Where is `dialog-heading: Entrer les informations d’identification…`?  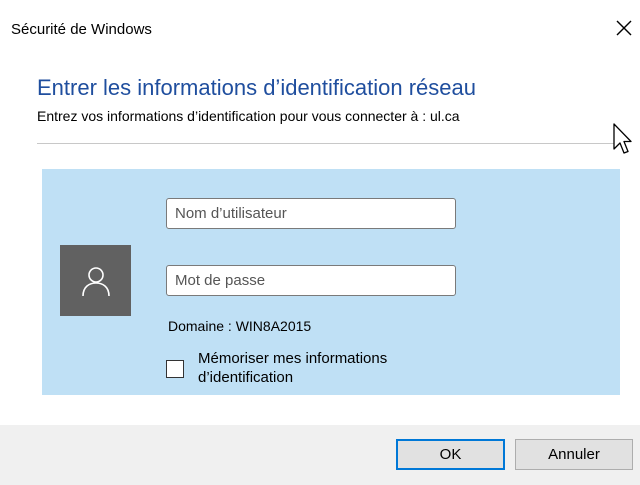 dialog-heading: Entrer les informations d’identification… is located at coordinates (257, 87).